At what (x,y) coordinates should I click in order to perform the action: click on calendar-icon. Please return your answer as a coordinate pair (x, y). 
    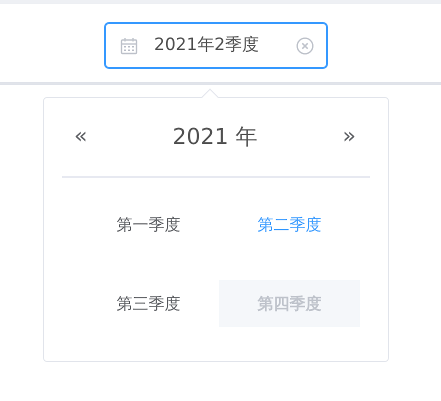
    Looking at the image, I should click on (129, 45).